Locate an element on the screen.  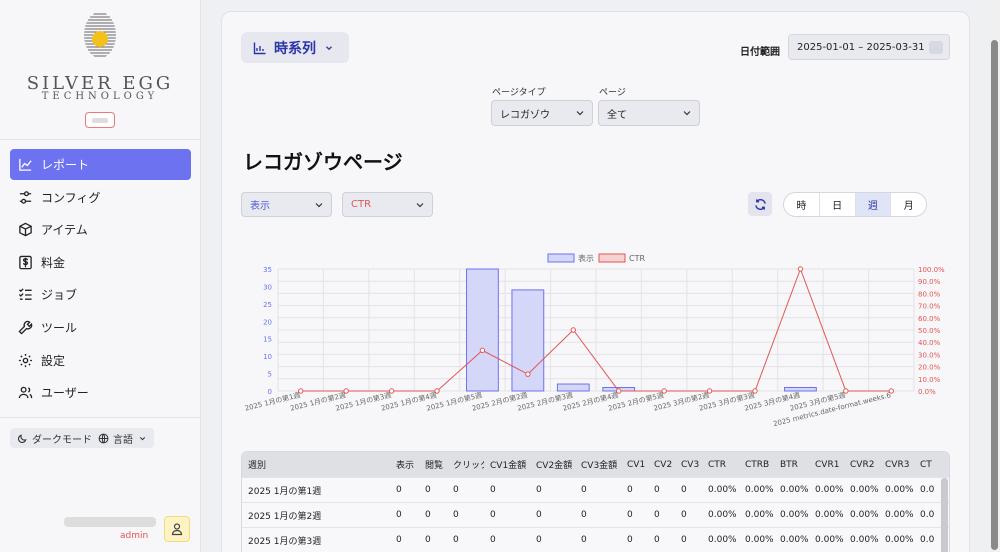
page-scrollbar is located at coordinates (994, 276).